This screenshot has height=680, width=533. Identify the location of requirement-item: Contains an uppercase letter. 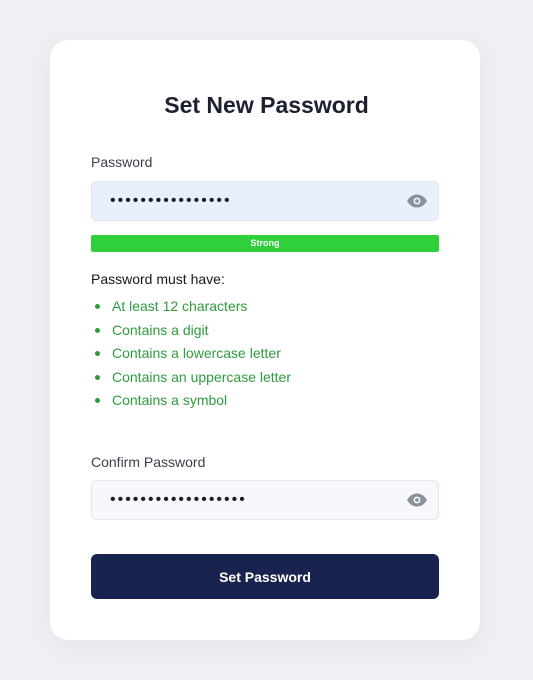
(191, 379).